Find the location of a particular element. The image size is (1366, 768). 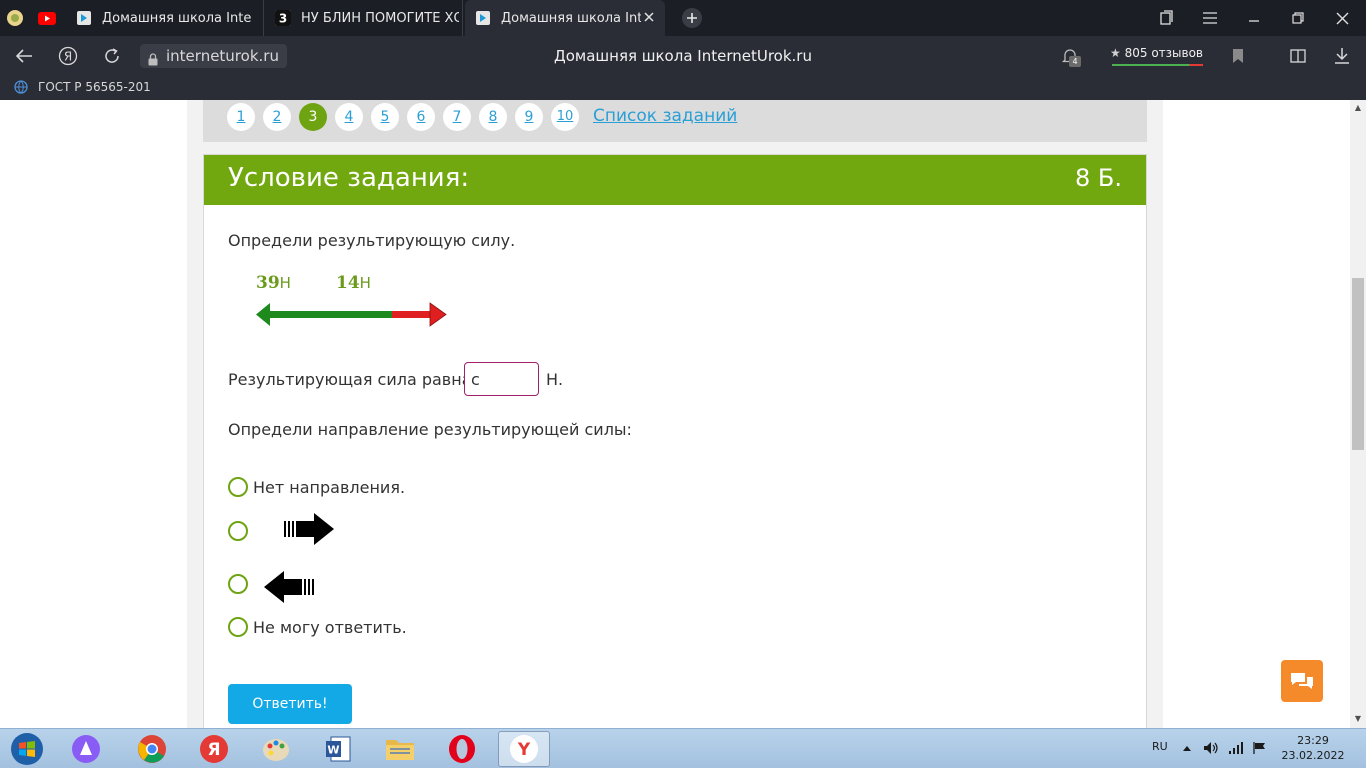

result-force-input is located at coordinates (501, 379).